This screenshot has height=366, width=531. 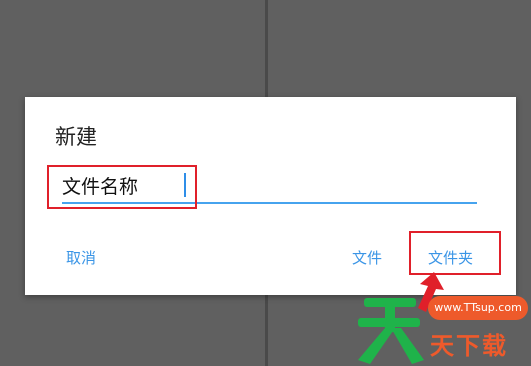 What do you see at coordinates (469, 346) in the screenshot?
I see `watermark-text: 天下载` at bounding box center [469, 346].